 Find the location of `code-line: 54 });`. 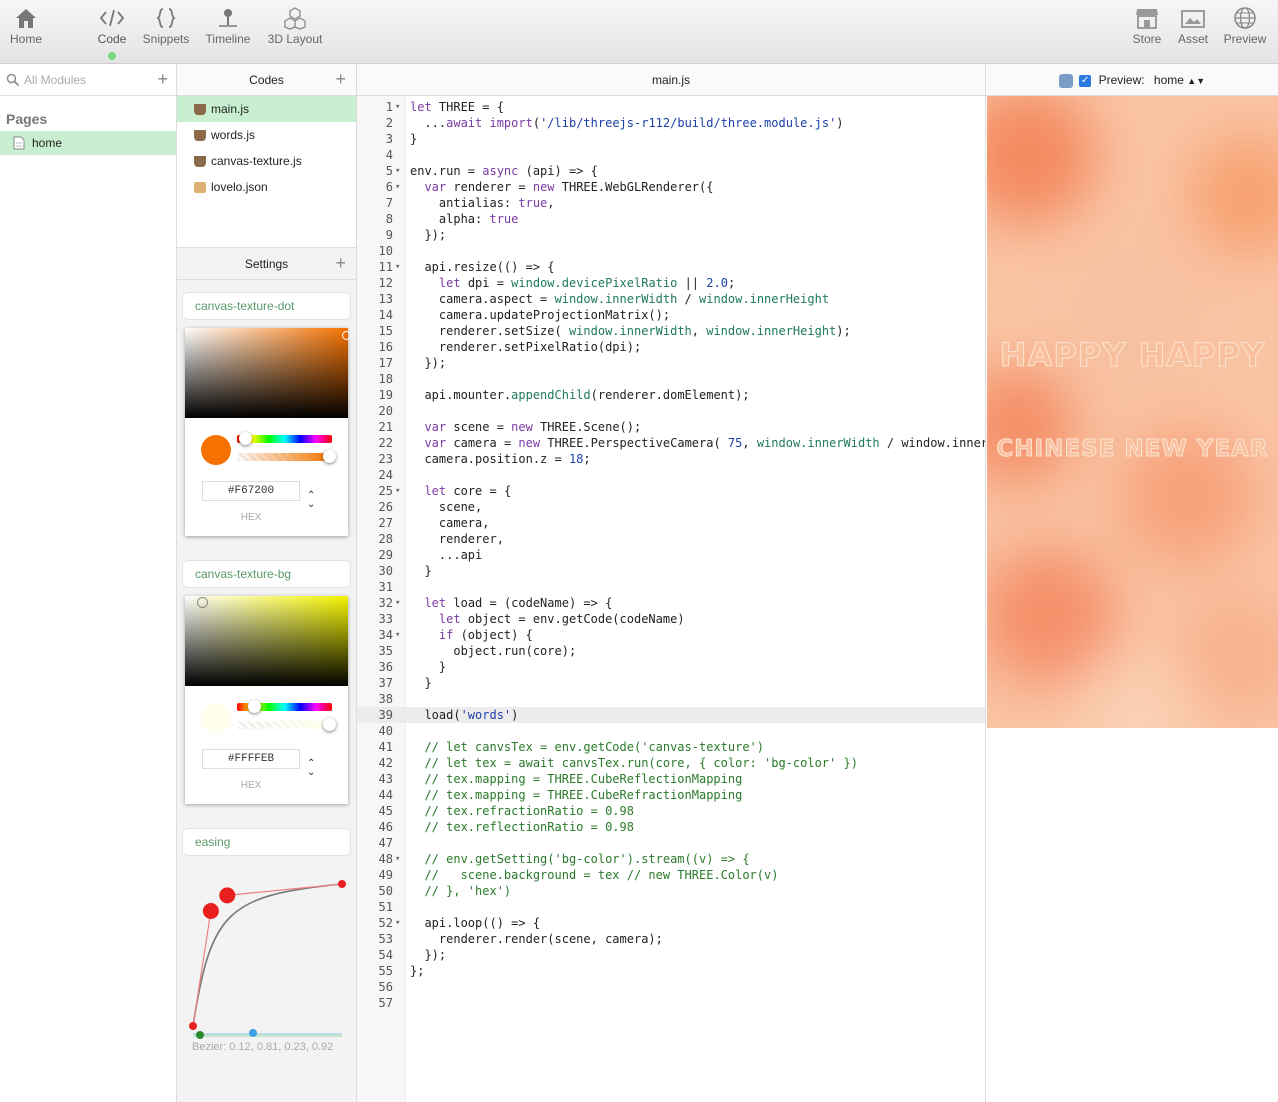

code-line: 54 }); is located at coordinates (671, 955).